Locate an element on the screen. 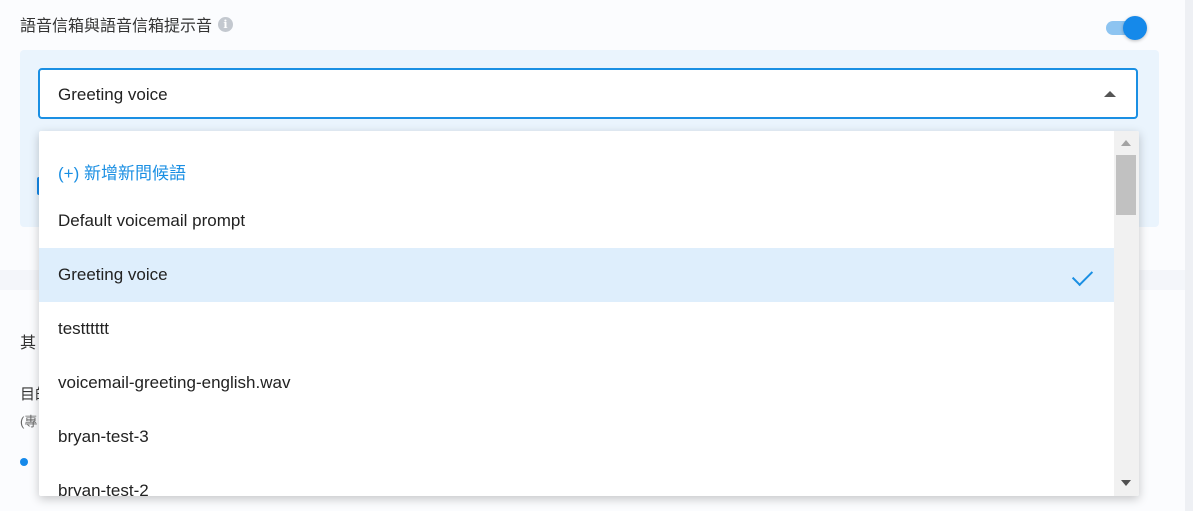 The image size is (1193, 511). voicemail-toggle is located at coordinates (1126, 28).